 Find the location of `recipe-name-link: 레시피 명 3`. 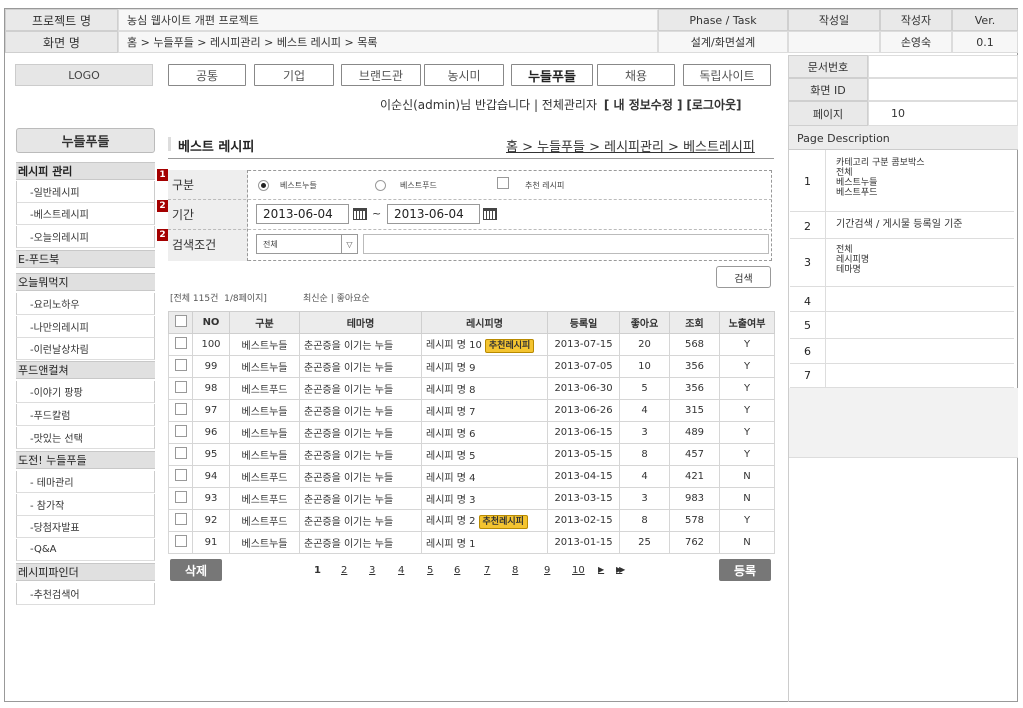

recipe-name-link: 레시피 명 3 is located at coordinates (451, 500).